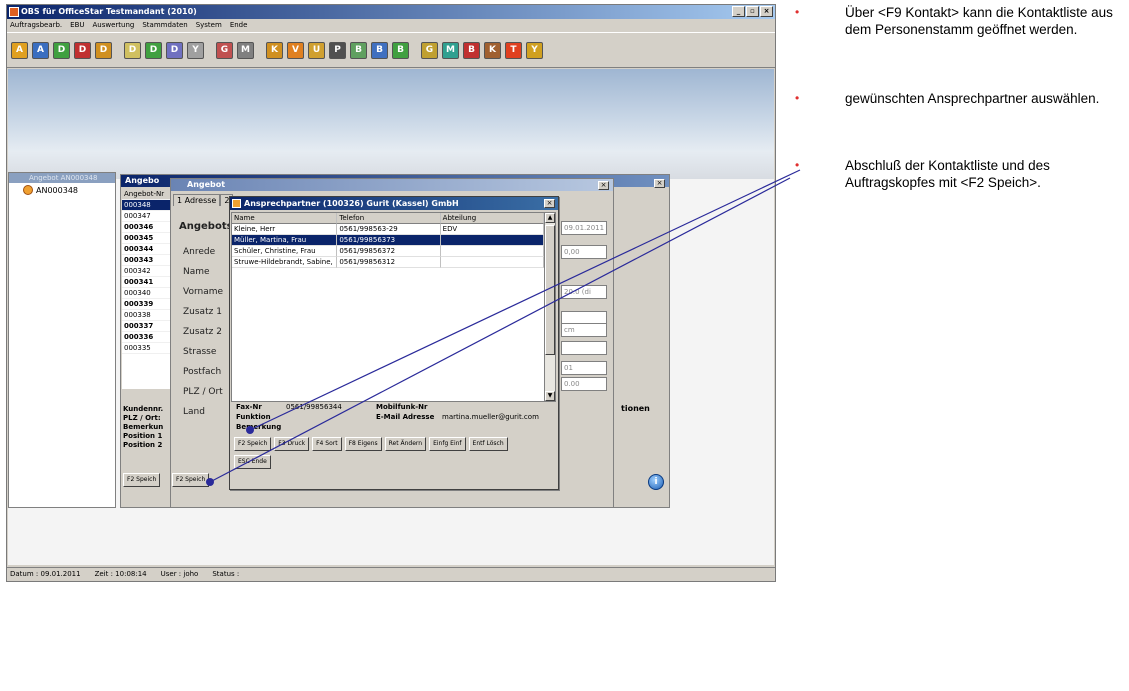 Image resolution: width=1129 pixels, height=691 pixels. I want to click on table-row: Schüler, Christine, Frau 0561/99856372, so click(388, 251).